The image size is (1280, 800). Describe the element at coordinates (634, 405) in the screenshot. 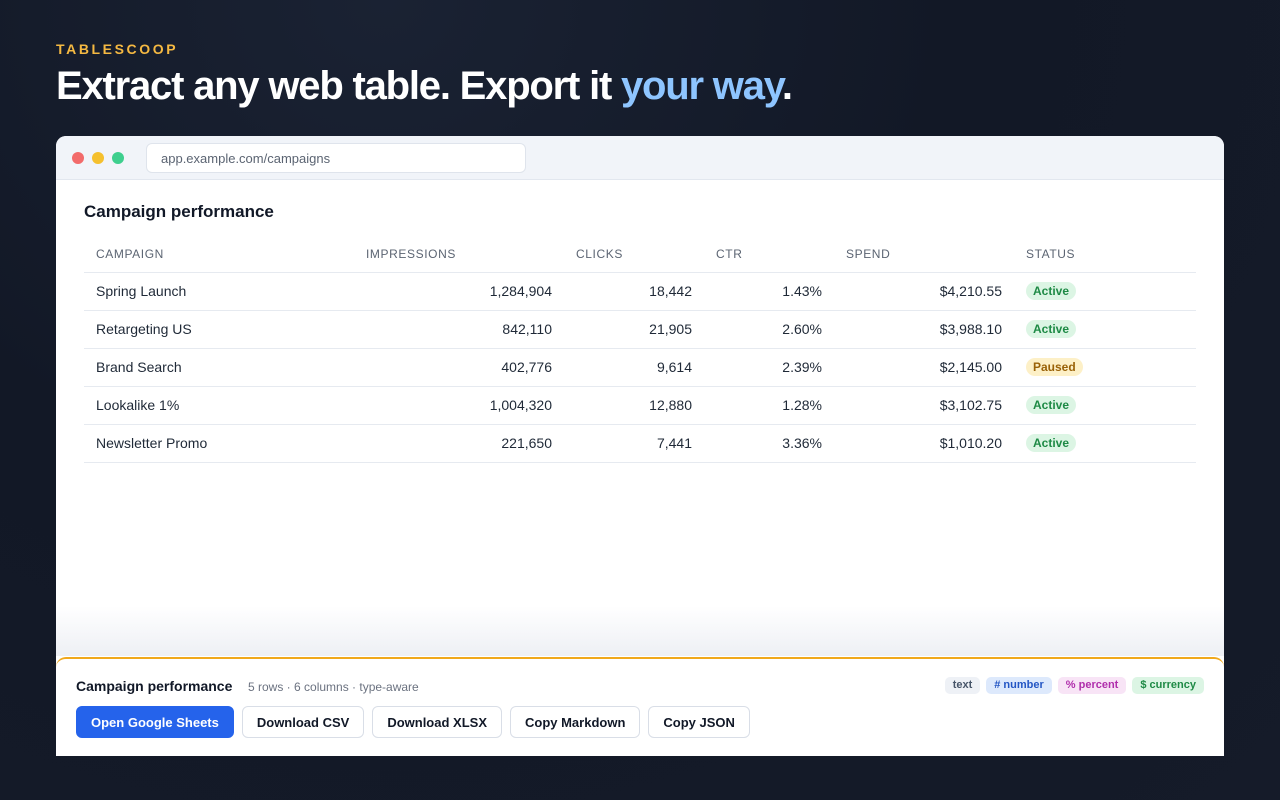

I see `cell-clicks: 12,880` at that location.